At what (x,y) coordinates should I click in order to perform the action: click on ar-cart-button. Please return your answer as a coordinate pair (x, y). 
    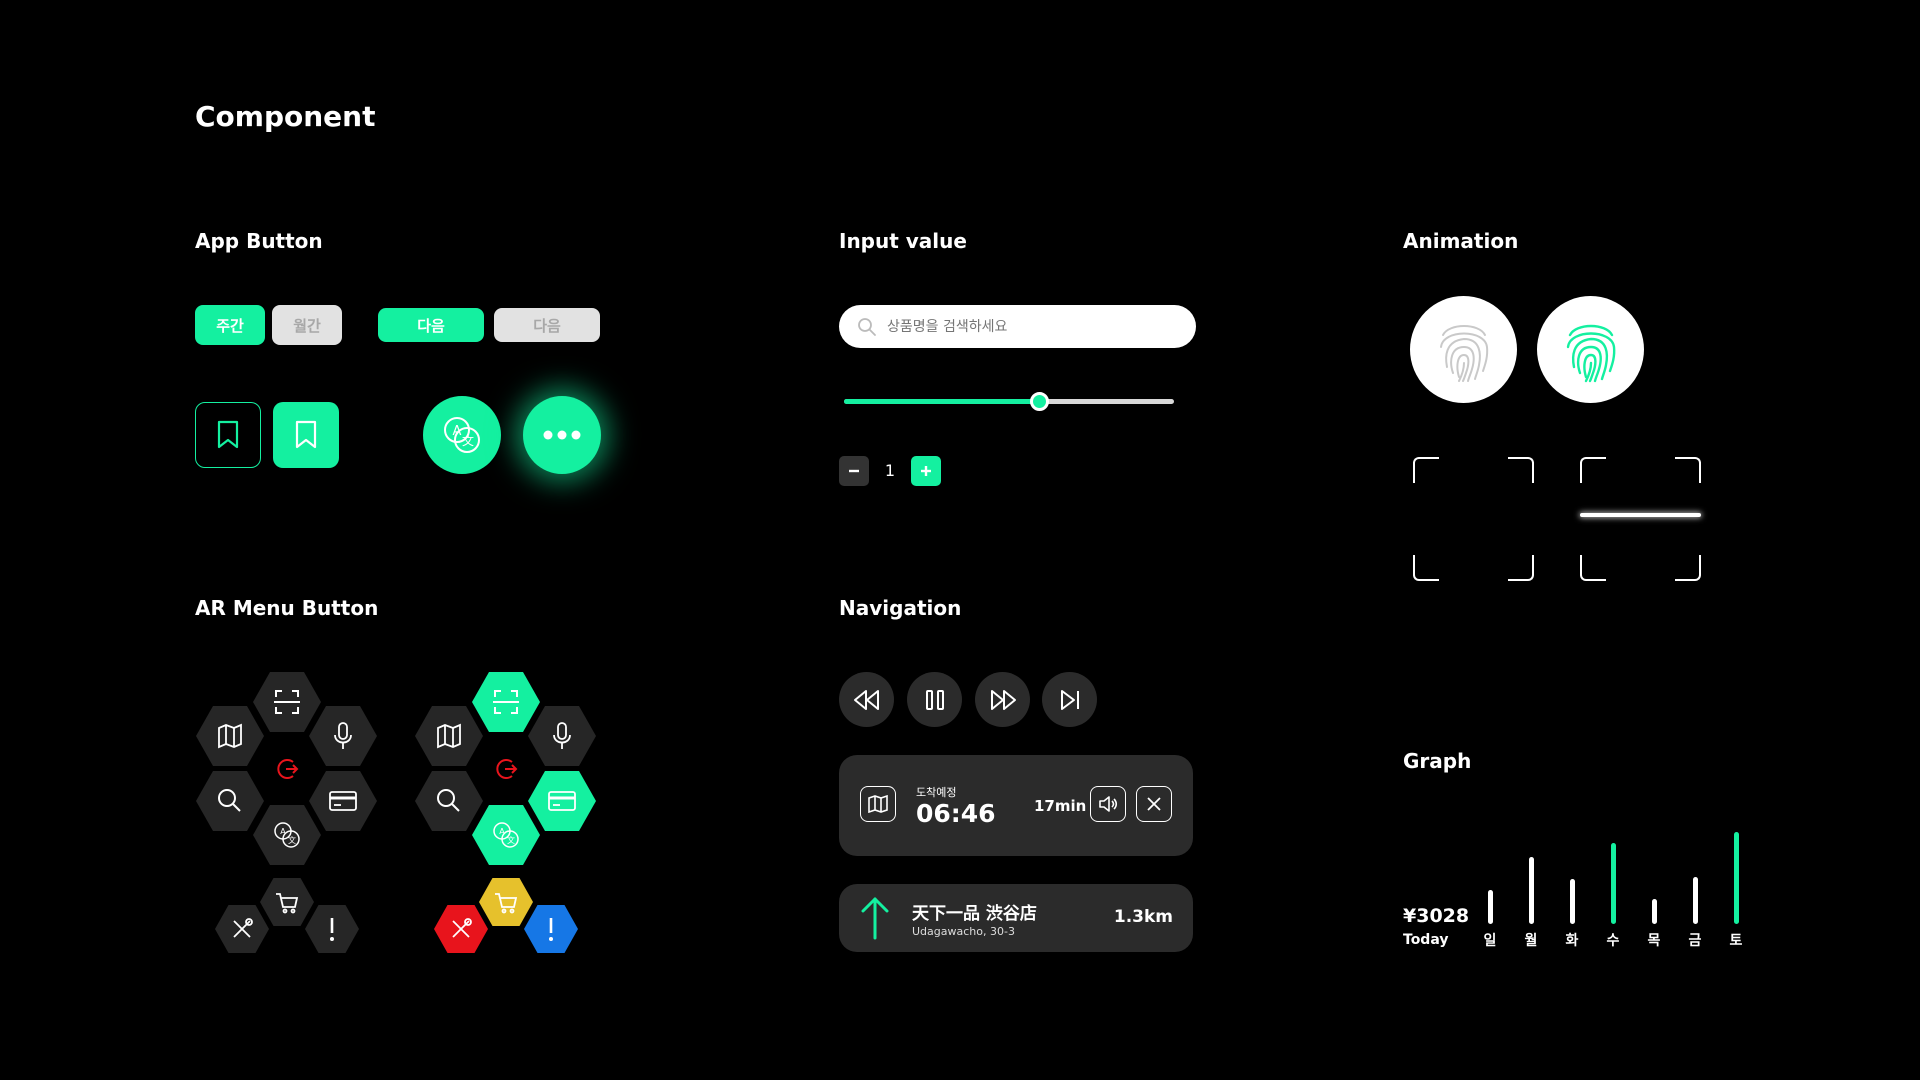
    Looking at the image, I should click on (287, 902).